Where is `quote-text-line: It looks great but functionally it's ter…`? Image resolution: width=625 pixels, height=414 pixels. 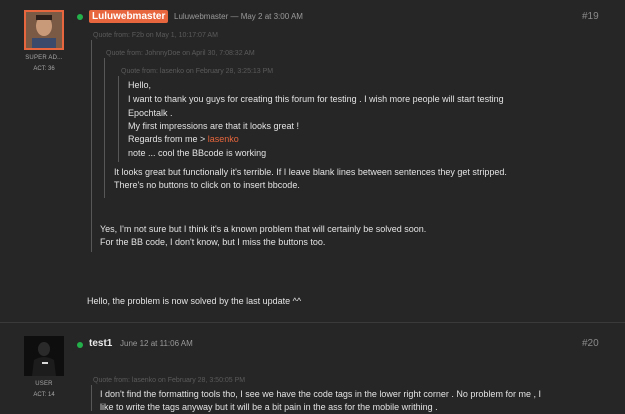 quote-text-line: It looks great but functionally it's ter… is located at coordinates (310, 172).